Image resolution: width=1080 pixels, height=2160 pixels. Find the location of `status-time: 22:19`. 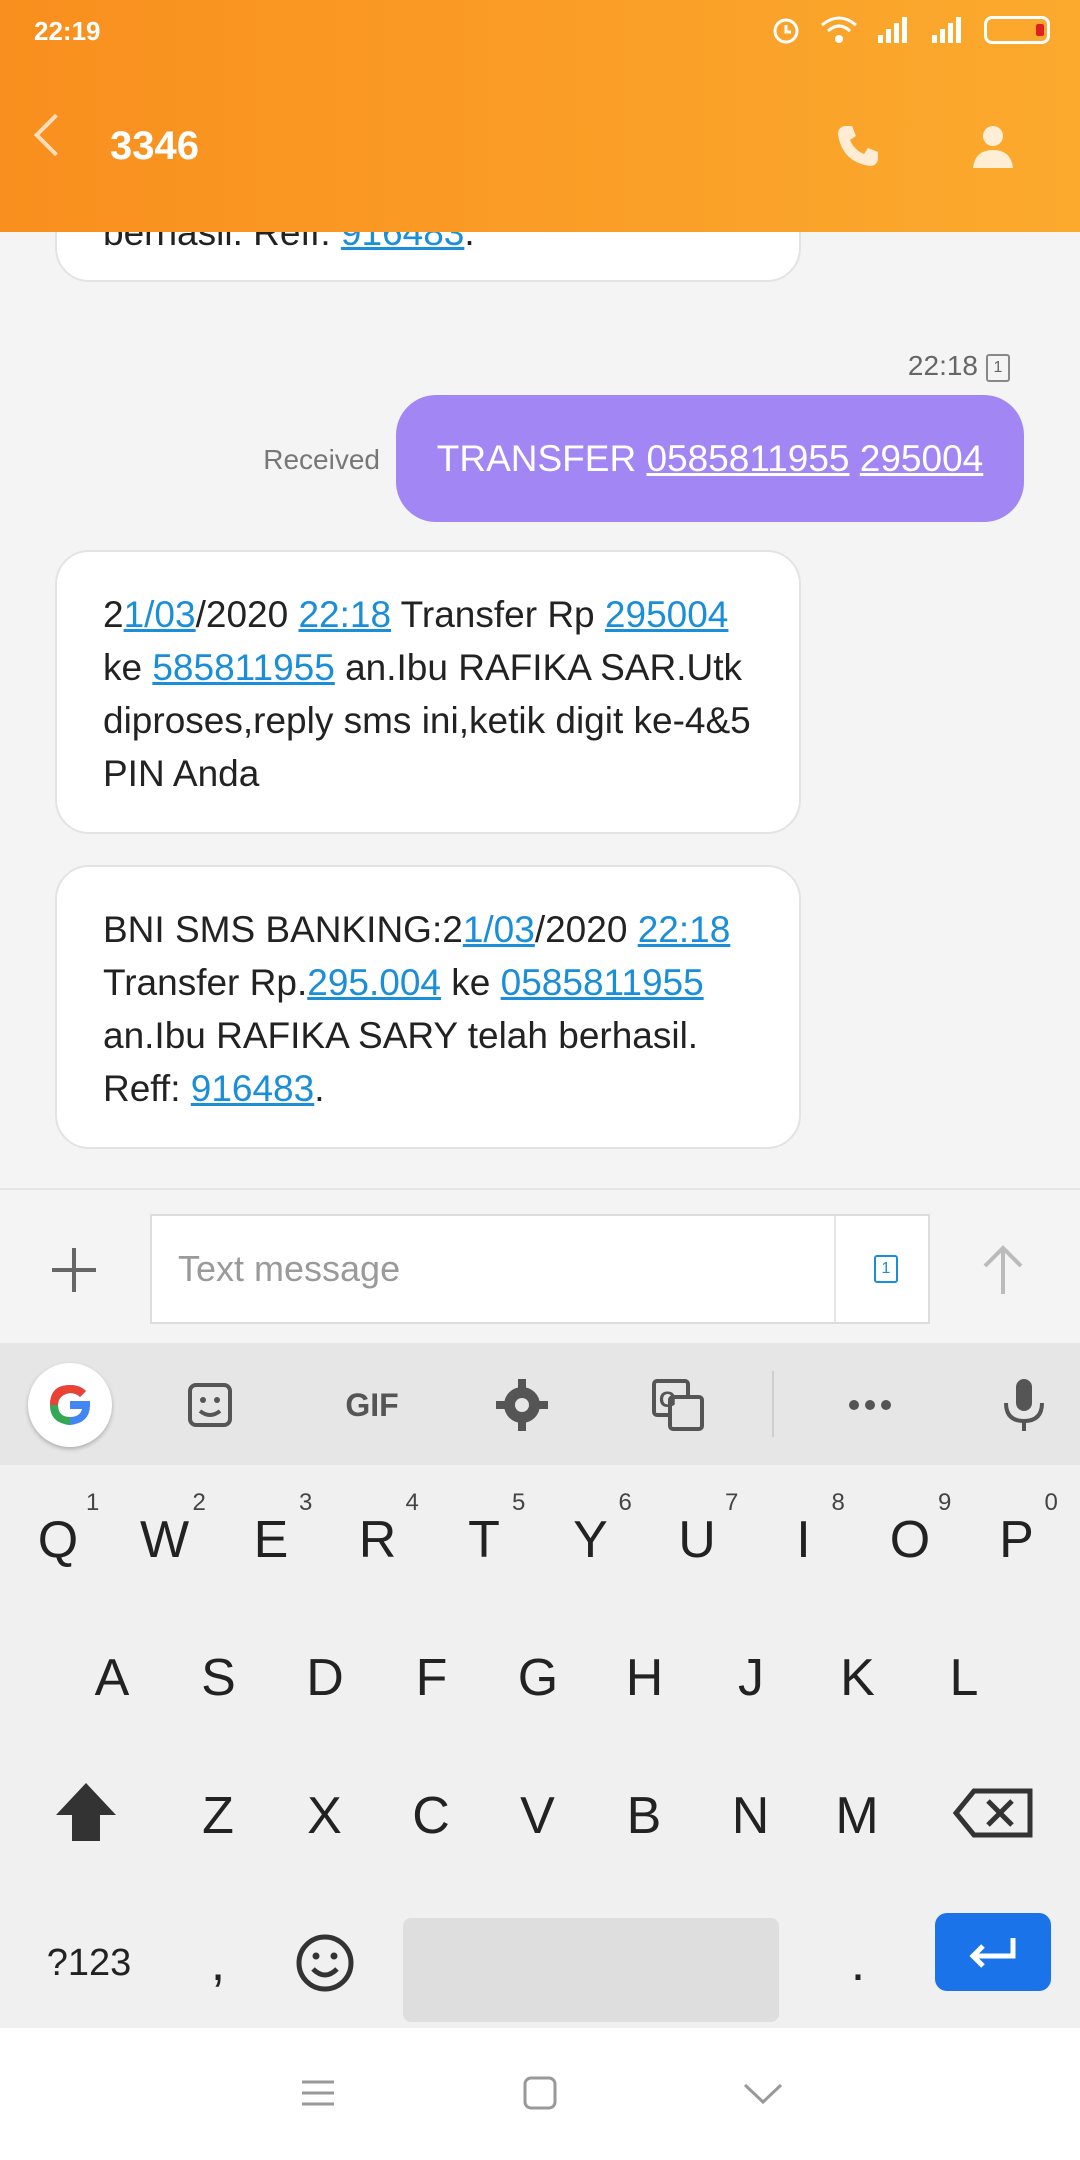

status-time: 22:19 is located at coordinates (67, 31).